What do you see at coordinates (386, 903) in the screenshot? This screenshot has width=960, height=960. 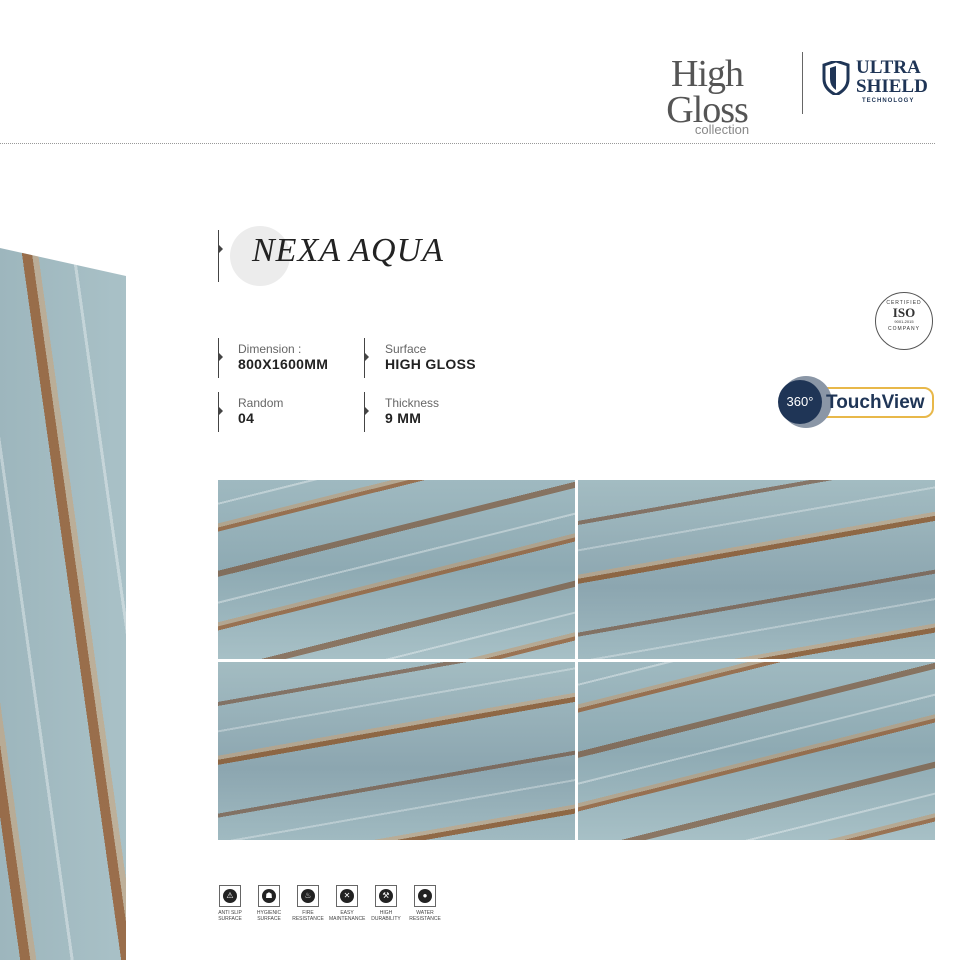 I see `feature-durability: ⚒ HIGH DURABILITY` at bounding box center [386, 903].